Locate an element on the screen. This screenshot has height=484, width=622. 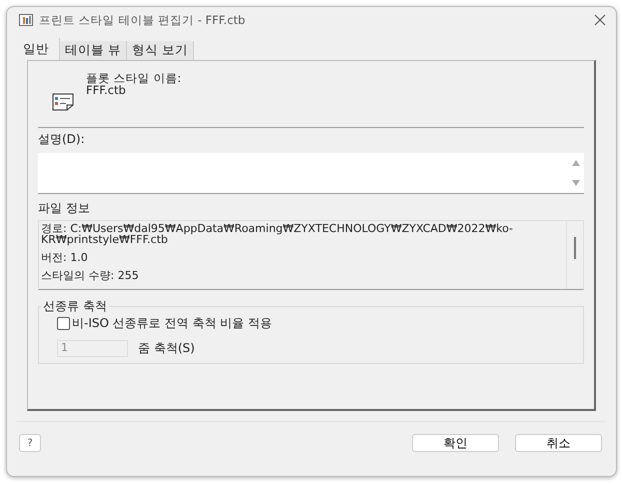
description-field is located at coordinates (311, 173).